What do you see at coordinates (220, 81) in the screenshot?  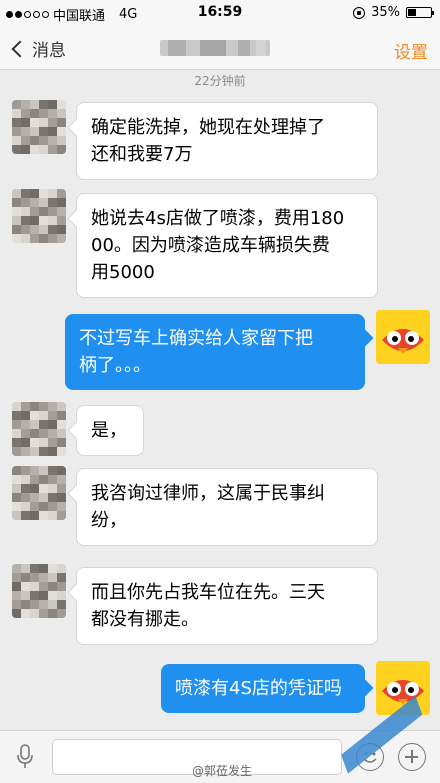 I see `message-timestamp: 22分钟前` at bounding box center [220, 81].